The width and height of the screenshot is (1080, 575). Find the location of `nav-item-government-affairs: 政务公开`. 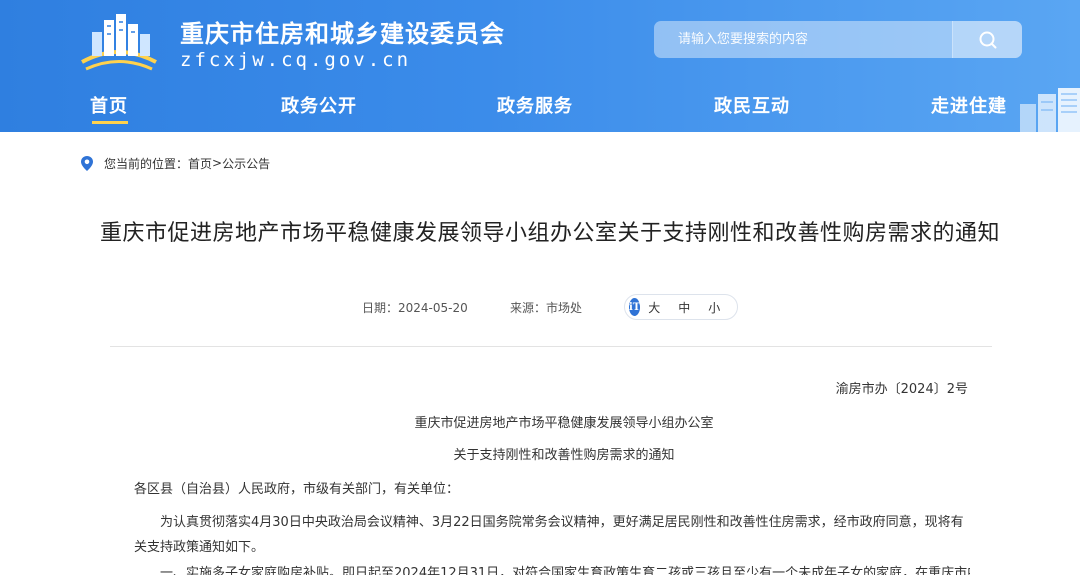

nav-item-government-affairs: 政务公开 is located at coordinates (319, 105).